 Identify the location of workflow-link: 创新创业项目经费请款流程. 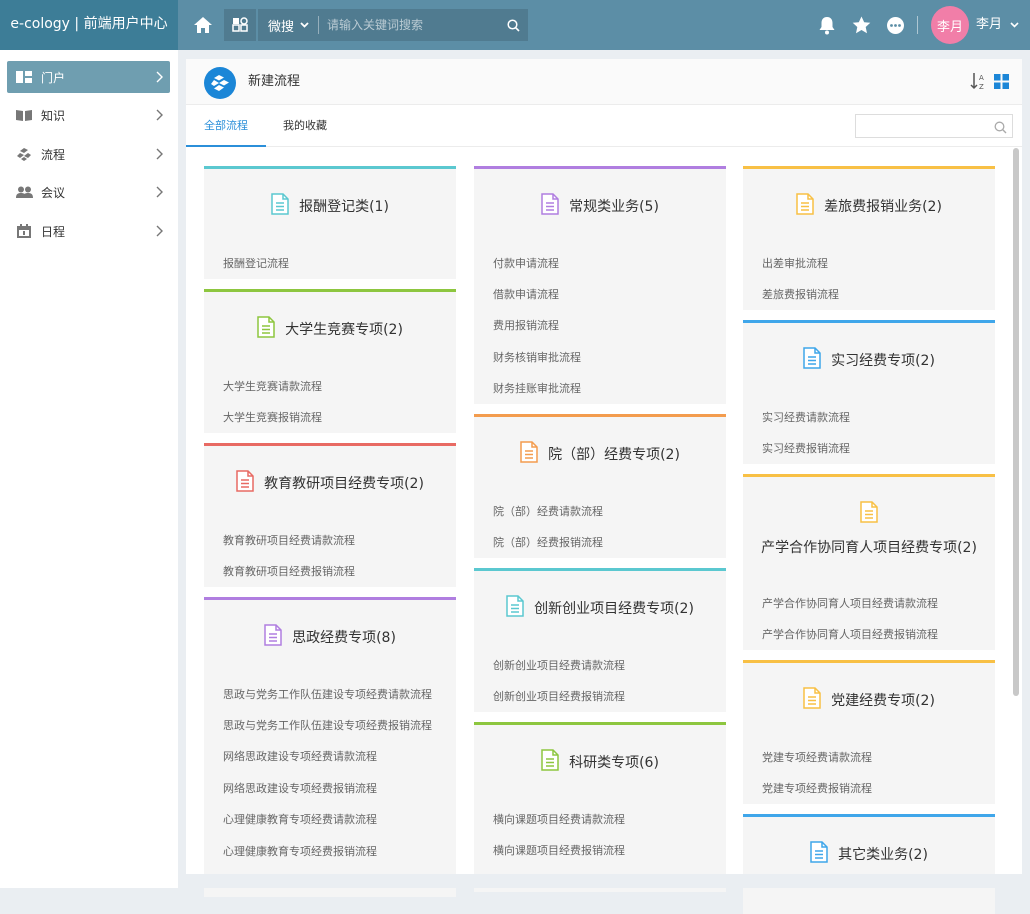
(559, 664).